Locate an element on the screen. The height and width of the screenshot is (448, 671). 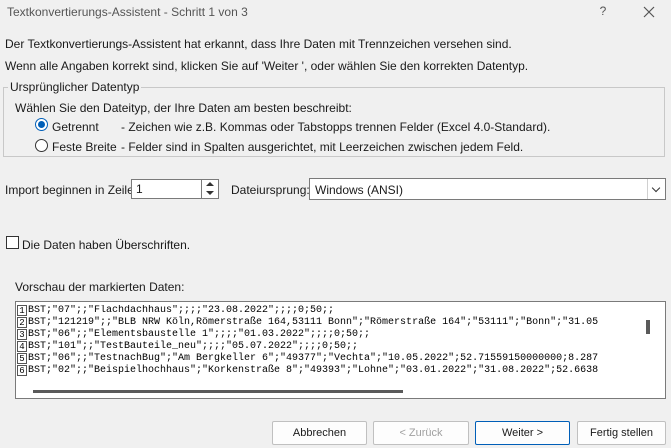
line-number: 2 is located at coordinates (22, 322).